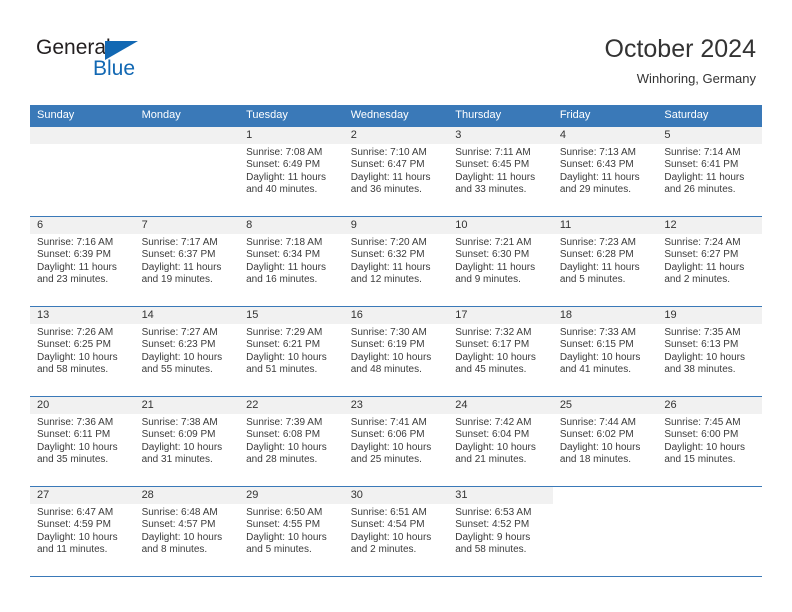 The height and width of the screenshot is (612, 792). I want to click on daylight-text: and 29 minutes., so click(595, 190).